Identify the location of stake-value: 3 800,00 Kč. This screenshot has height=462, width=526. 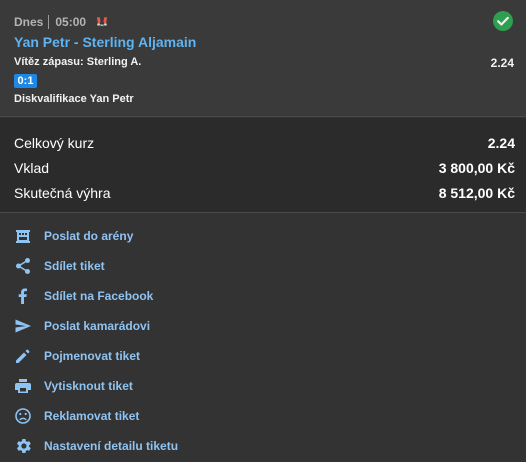
(476, 168).